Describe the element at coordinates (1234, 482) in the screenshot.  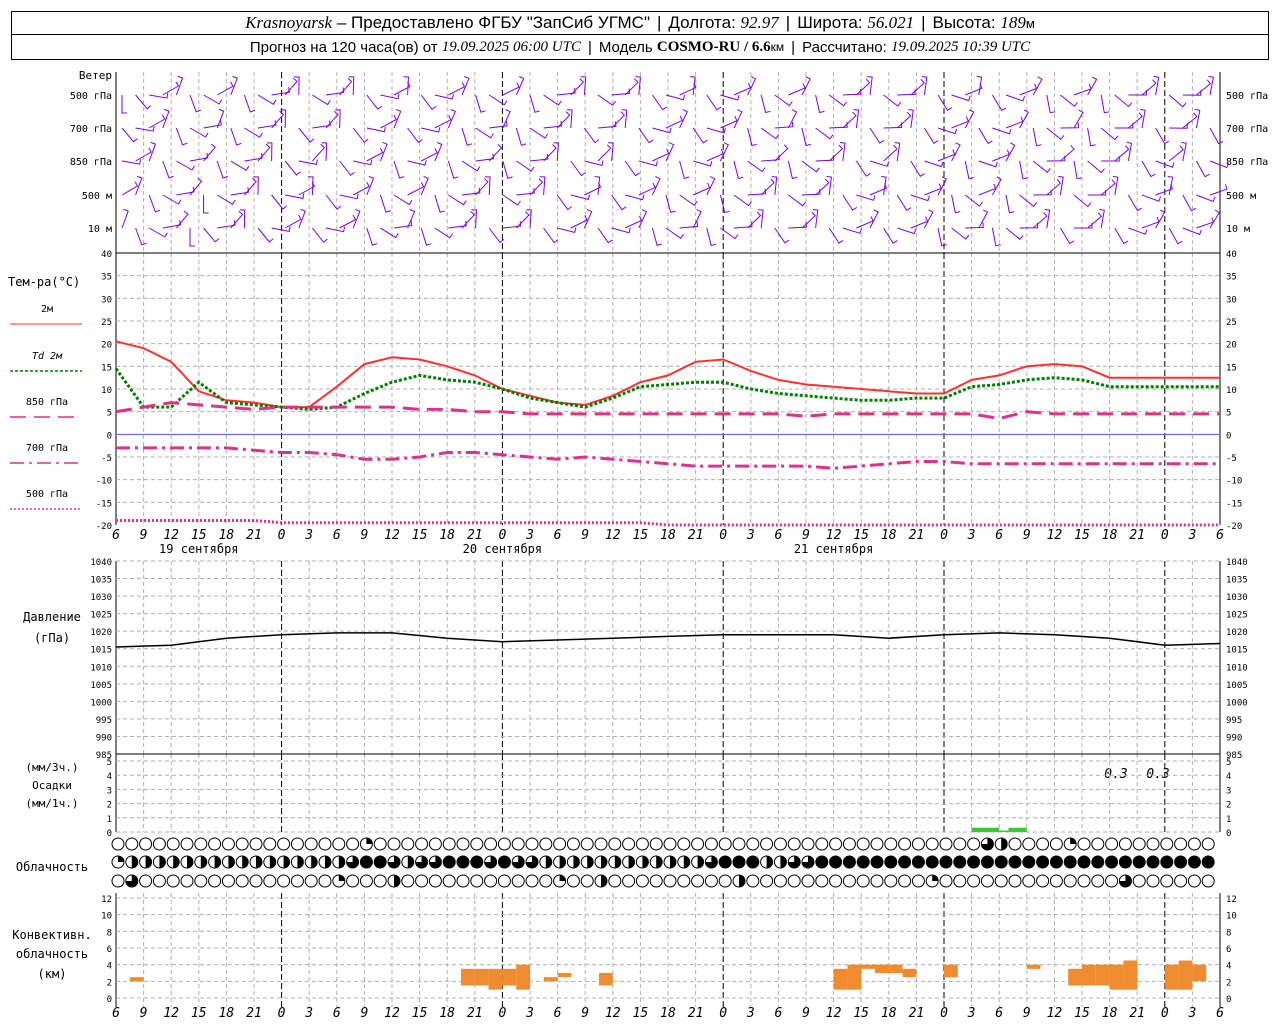
I see `temp-ytick-right: -10` at that location.